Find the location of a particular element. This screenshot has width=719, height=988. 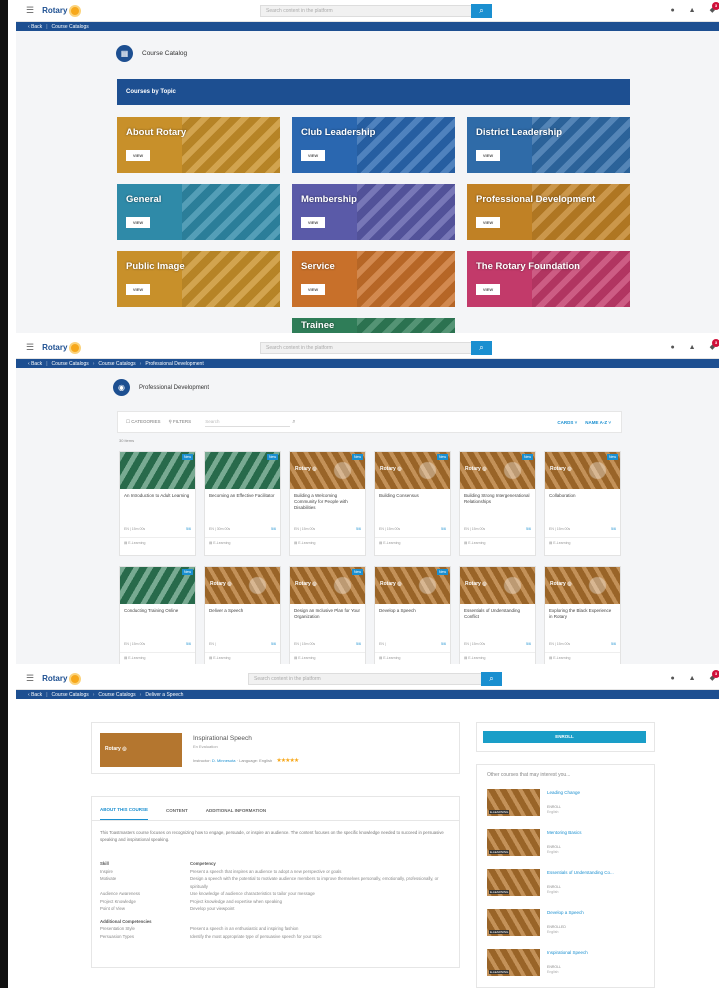

other-course-title: Mentoring Basics is located at coordinates (564, 832).